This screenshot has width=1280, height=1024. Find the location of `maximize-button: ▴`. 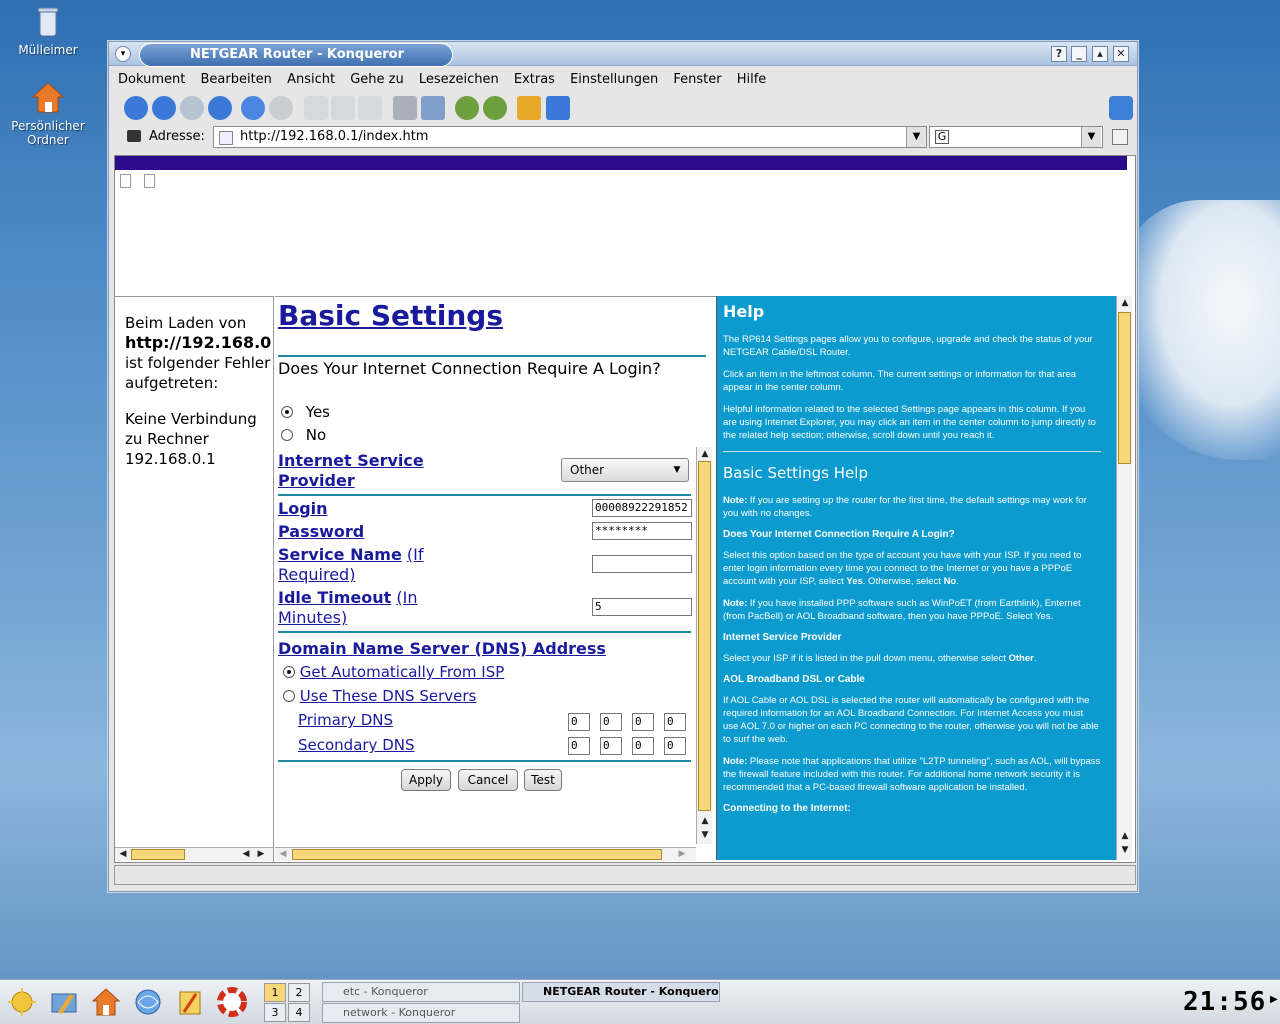

maximize-button: ▴ is located at coordinates (1100, 54).